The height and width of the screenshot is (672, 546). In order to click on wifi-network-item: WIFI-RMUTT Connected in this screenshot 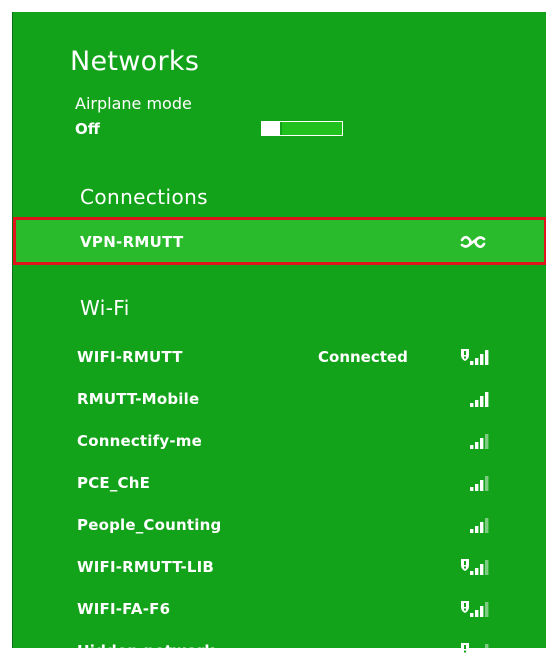, I will do `click(279, 358)`.